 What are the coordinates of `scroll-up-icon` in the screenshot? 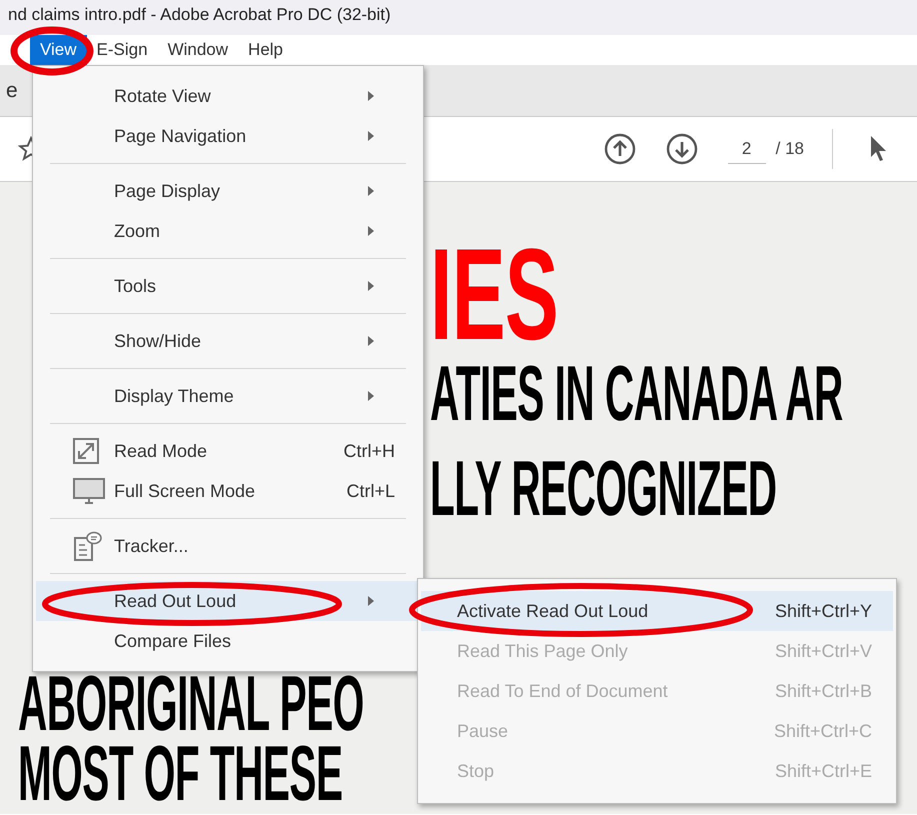 It's located at (620, 149).